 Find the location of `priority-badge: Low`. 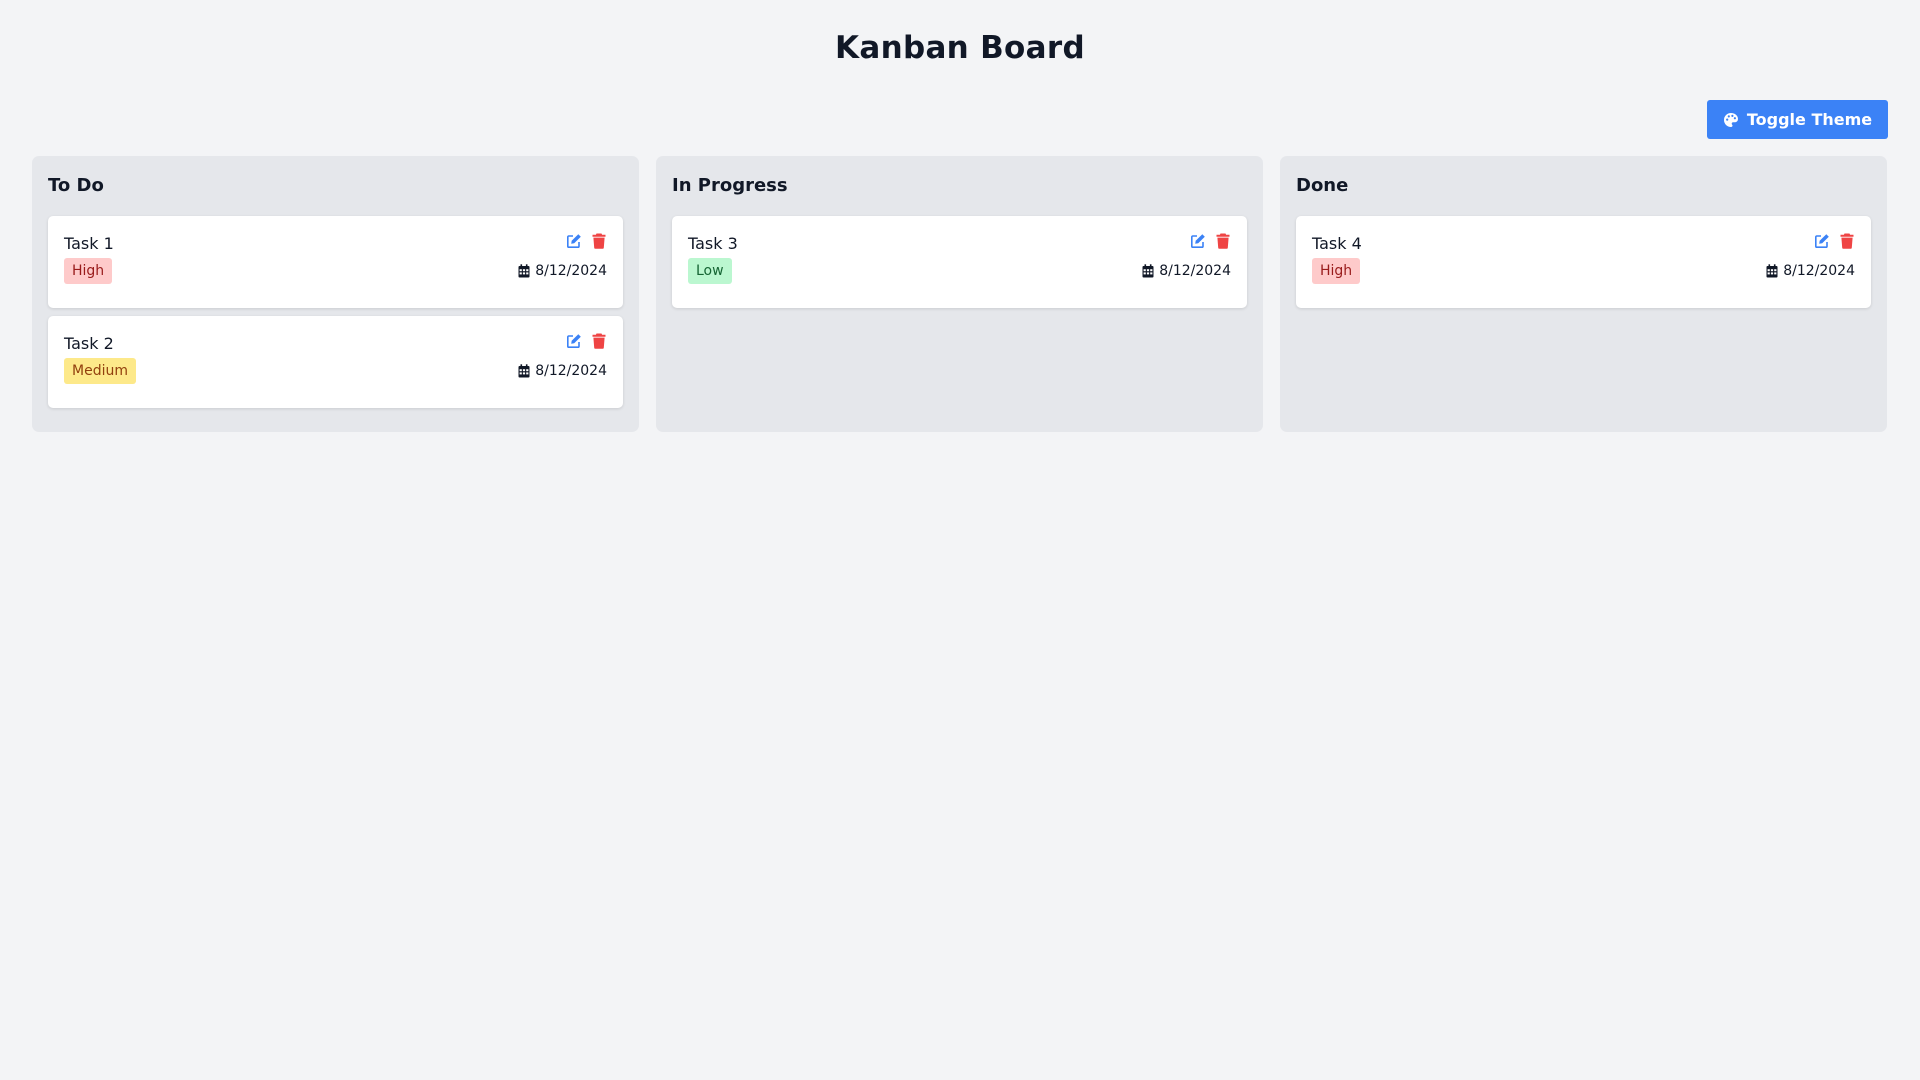

priority-badge: Low is located at coordinates (710, 271).